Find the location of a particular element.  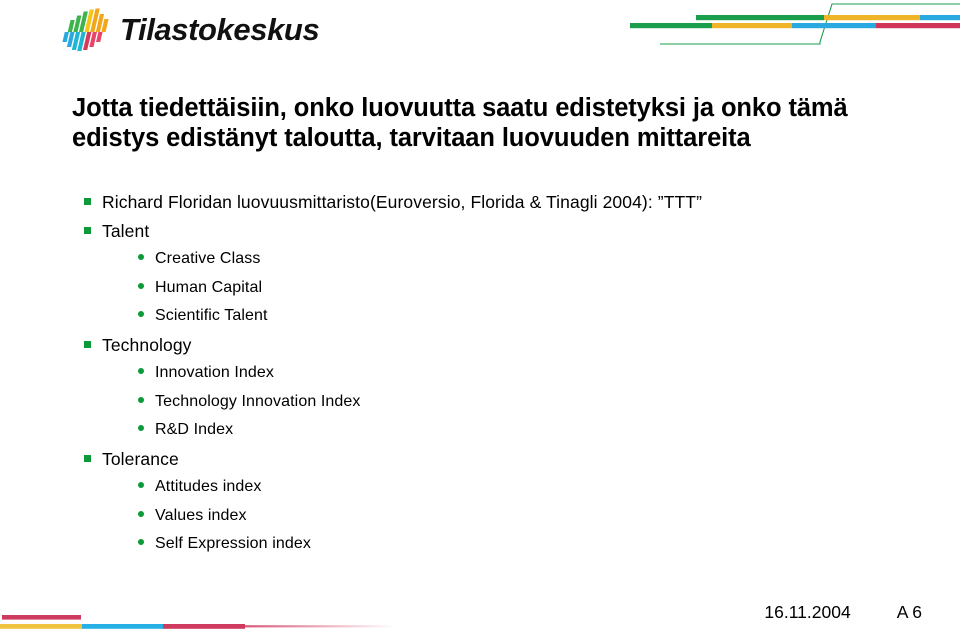

brand-wordmark: Tilastokeskus is located at coordinates (220, 29).